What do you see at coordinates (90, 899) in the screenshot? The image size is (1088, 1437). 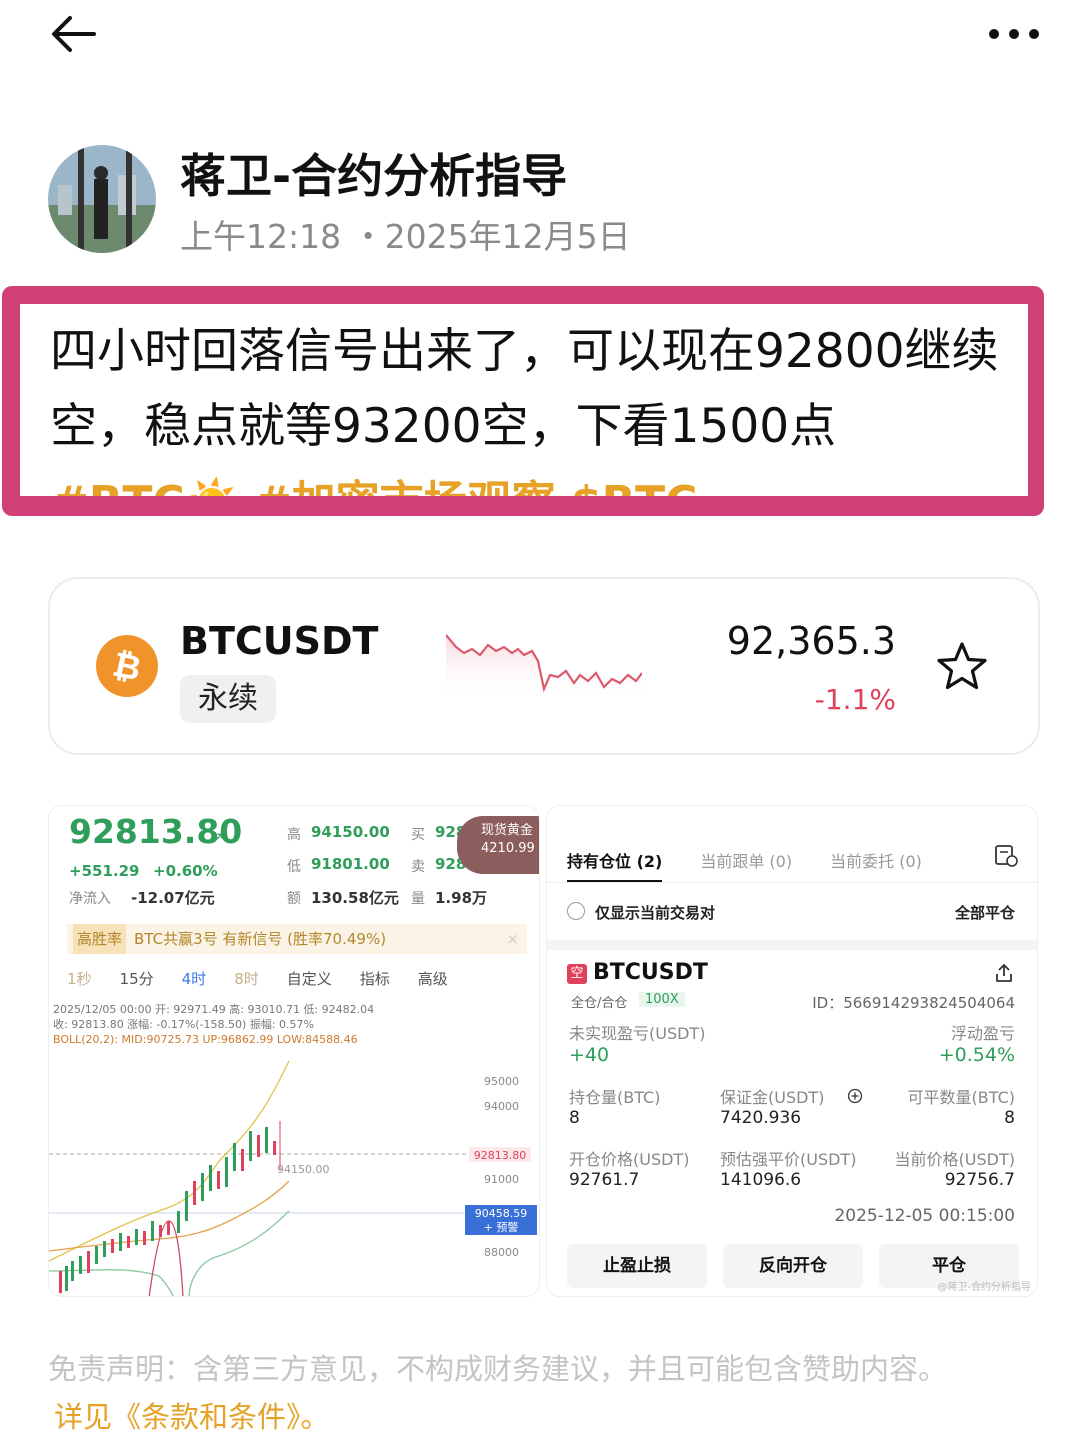 I see `cs-inflow-label: 净流入` at bounding box center [90, 899].